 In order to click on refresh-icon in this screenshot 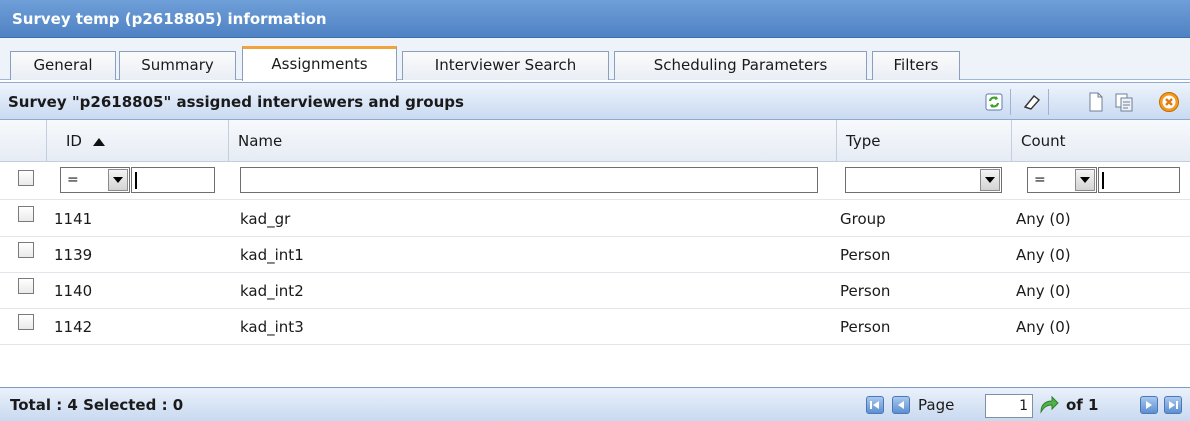, I will do `click(994, 102)`.